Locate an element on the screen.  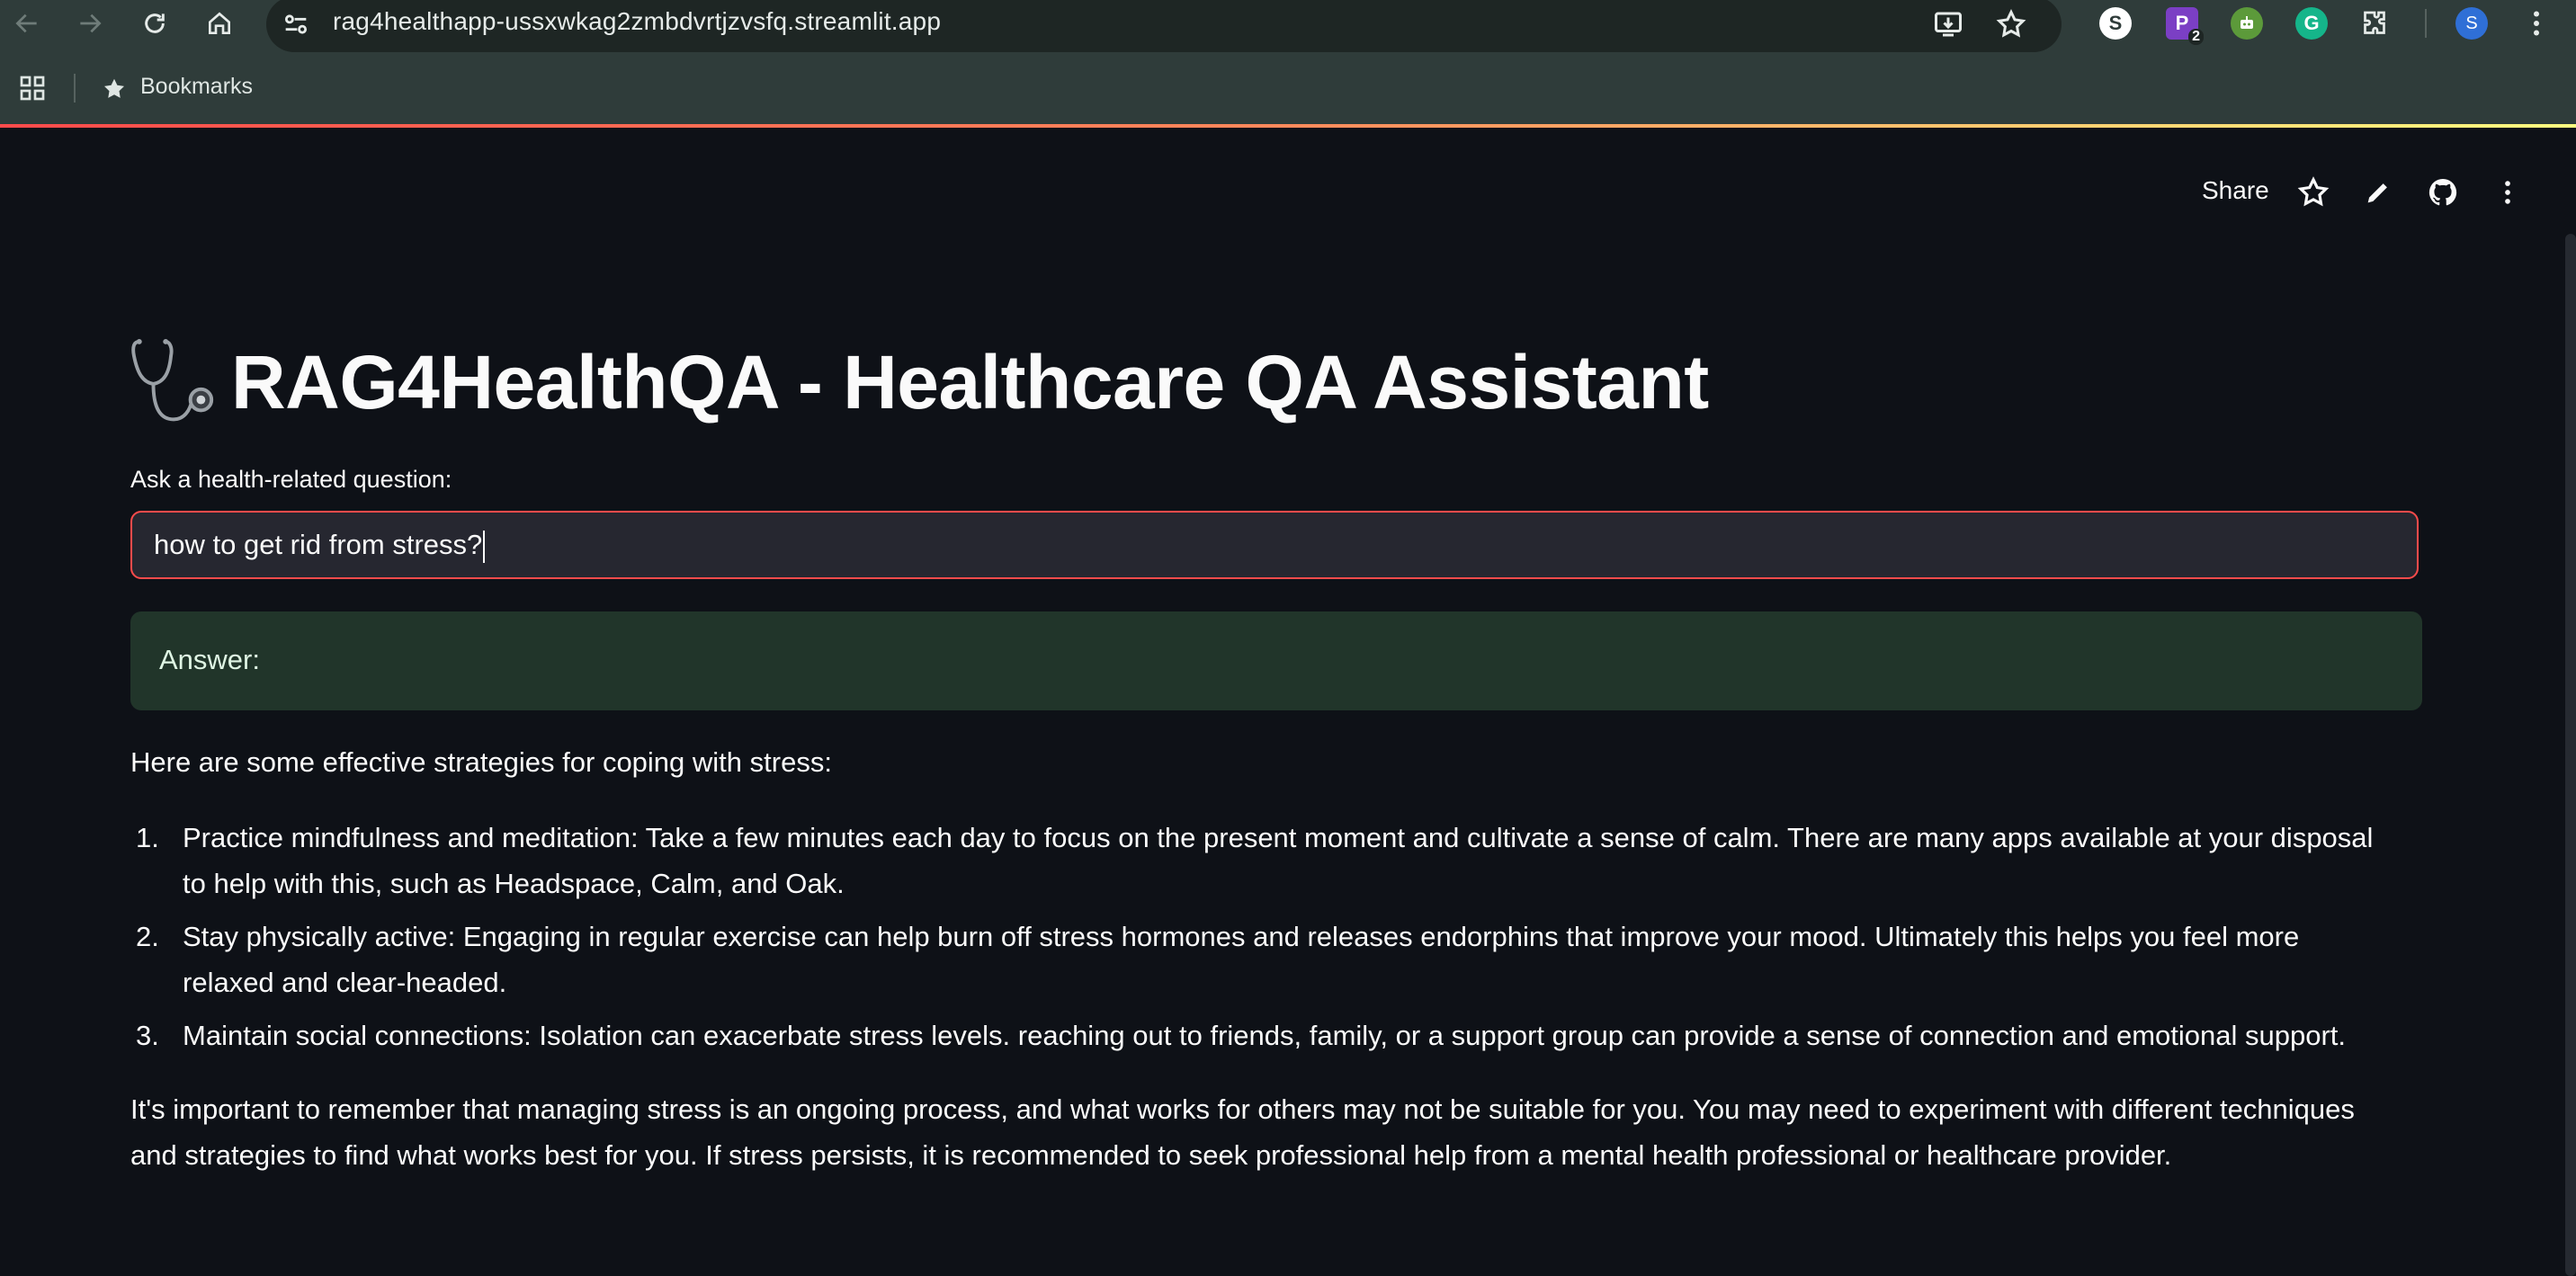
forward-button is located at coordinates (90, 23).